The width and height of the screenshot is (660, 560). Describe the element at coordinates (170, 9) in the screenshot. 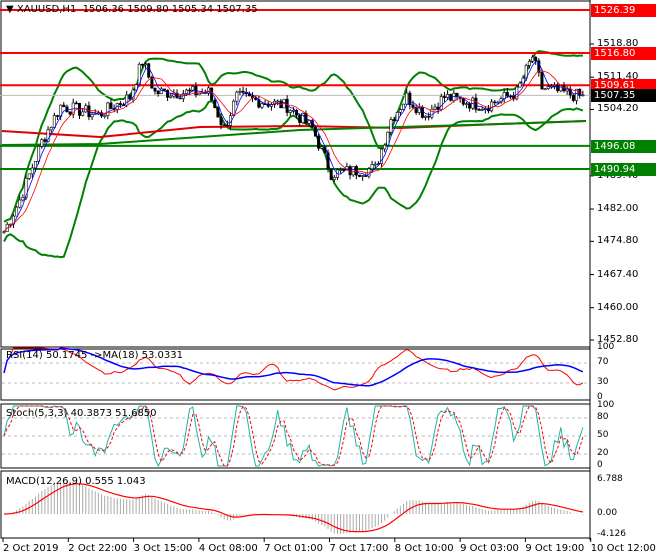

I see `ohlc-label: 1506.36 1509.80 1505.34 1507.35` at that location.